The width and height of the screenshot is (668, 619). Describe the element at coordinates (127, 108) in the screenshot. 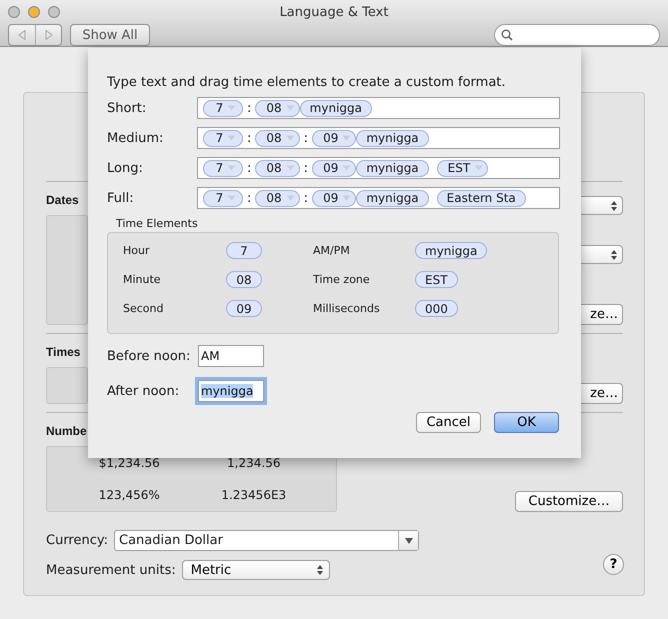

I see `format-label: Short:` at that location.